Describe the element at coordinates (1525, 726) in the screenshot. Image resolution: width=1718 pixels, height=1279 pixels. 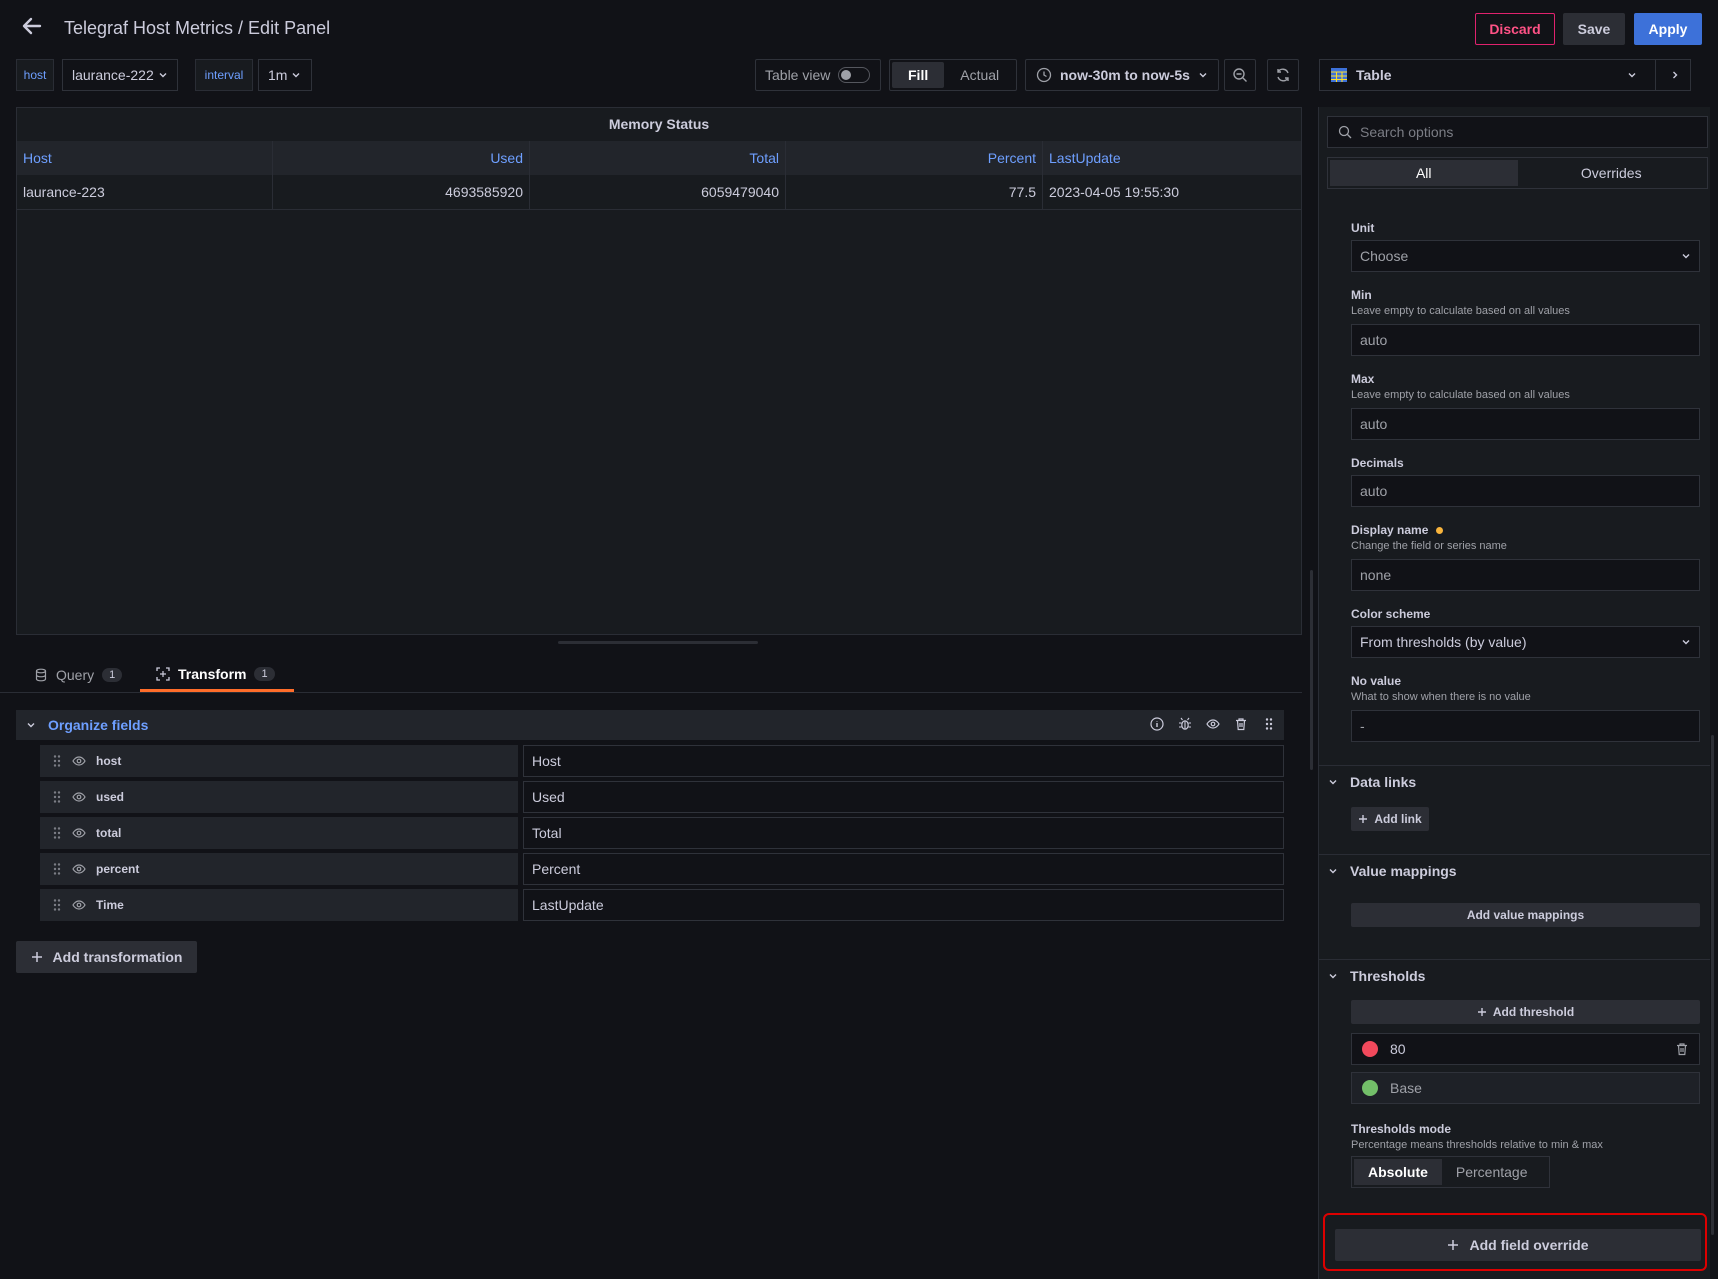
I see `no-value-input: -` at that location.